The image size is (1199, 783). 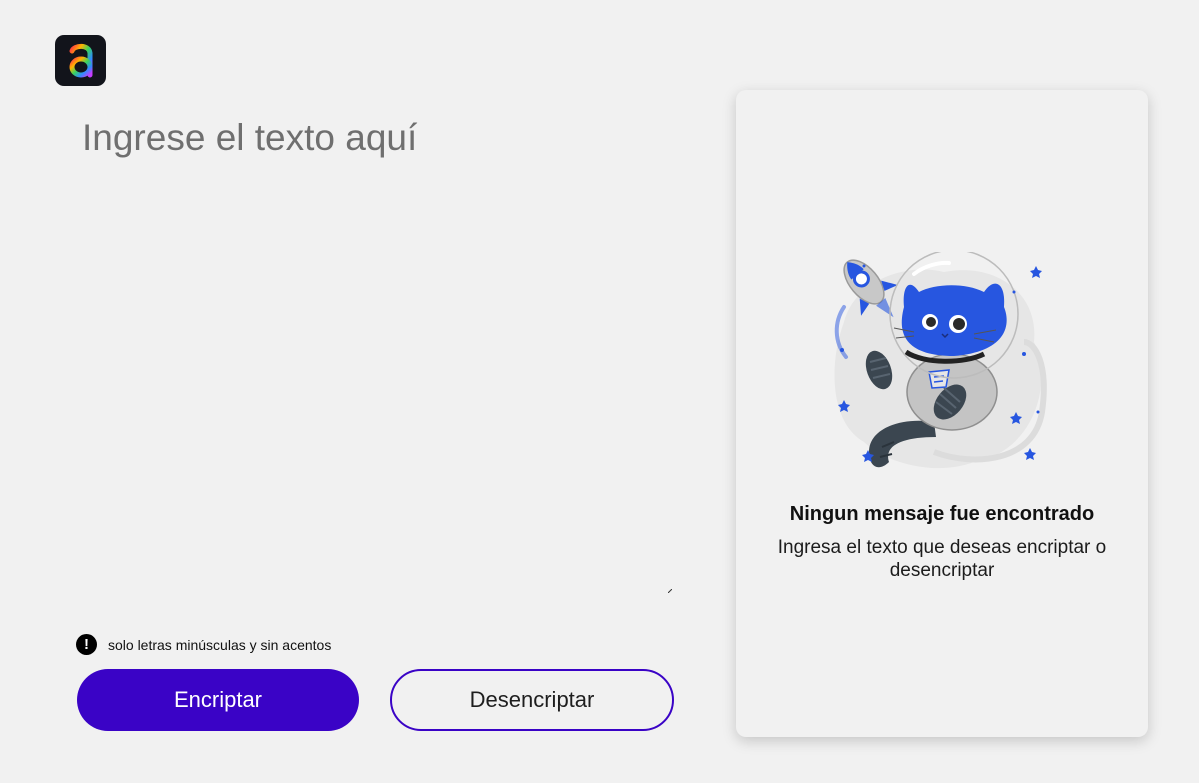 I want to click on input-hint: ! solo letras minúsculas y sin acentos, so click(x=203, y=644).